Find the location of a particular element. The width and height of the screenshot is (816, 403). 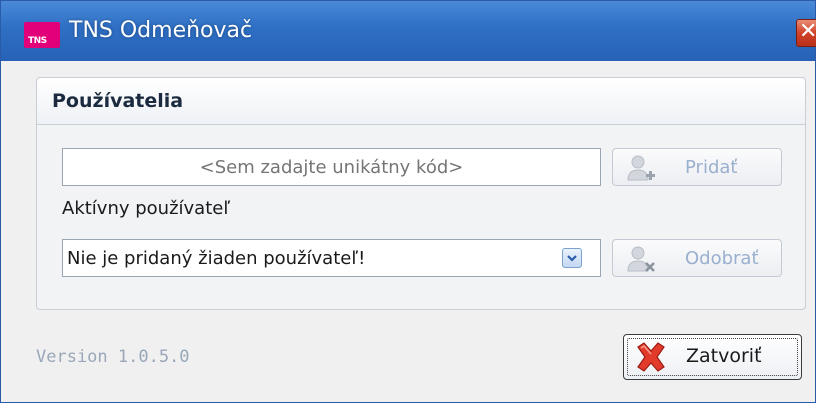

users-group-title: Používatelia is located at coordinates (118, 101).